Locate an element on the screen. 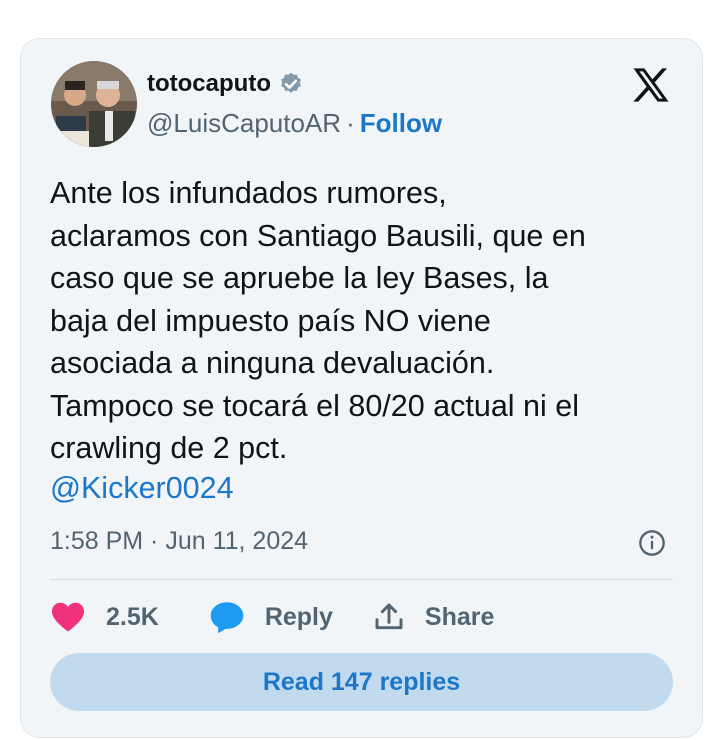  reply-button: Reply is located at coordinates (271, 617).